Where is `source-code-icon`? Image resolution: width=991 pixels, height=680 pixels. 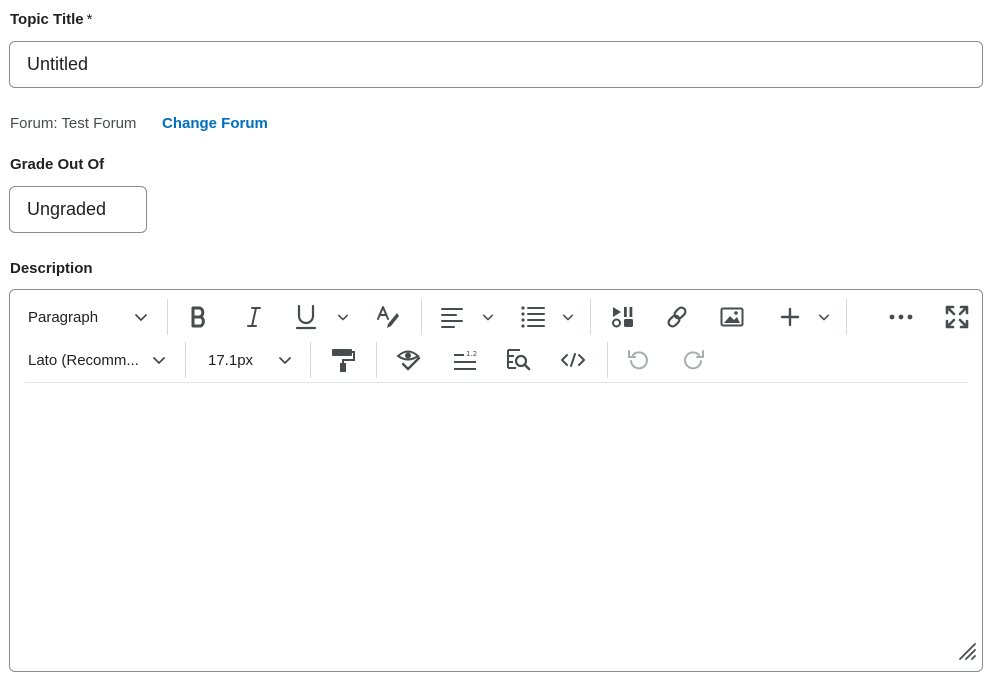 source-code-icon is located at coordinates (573, 360).